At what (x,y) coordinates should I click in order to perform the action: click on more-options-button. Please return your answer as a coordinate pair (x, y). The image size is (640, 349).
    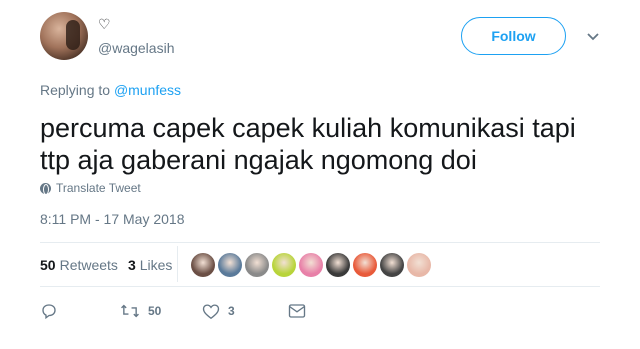
    Looking at the image, I should click on (593, 37).